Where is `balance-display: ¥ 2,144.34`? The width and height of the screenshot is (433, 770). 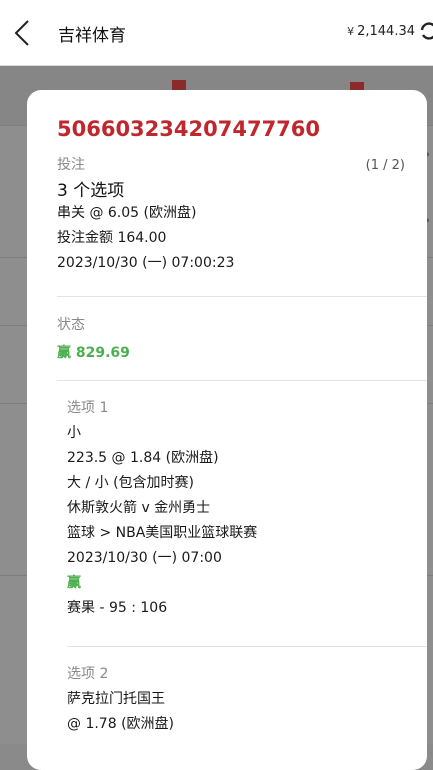
balance-display: ¥ 2,144.34 is located at coordinates (390, 31).